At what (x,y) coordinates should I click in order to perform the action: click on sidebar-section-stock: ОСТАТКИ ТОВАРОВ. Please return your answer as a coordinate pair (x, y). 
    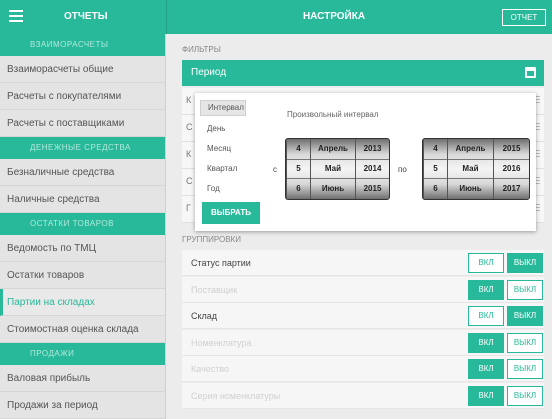
    Looking at the image, I should click on (82, 224).